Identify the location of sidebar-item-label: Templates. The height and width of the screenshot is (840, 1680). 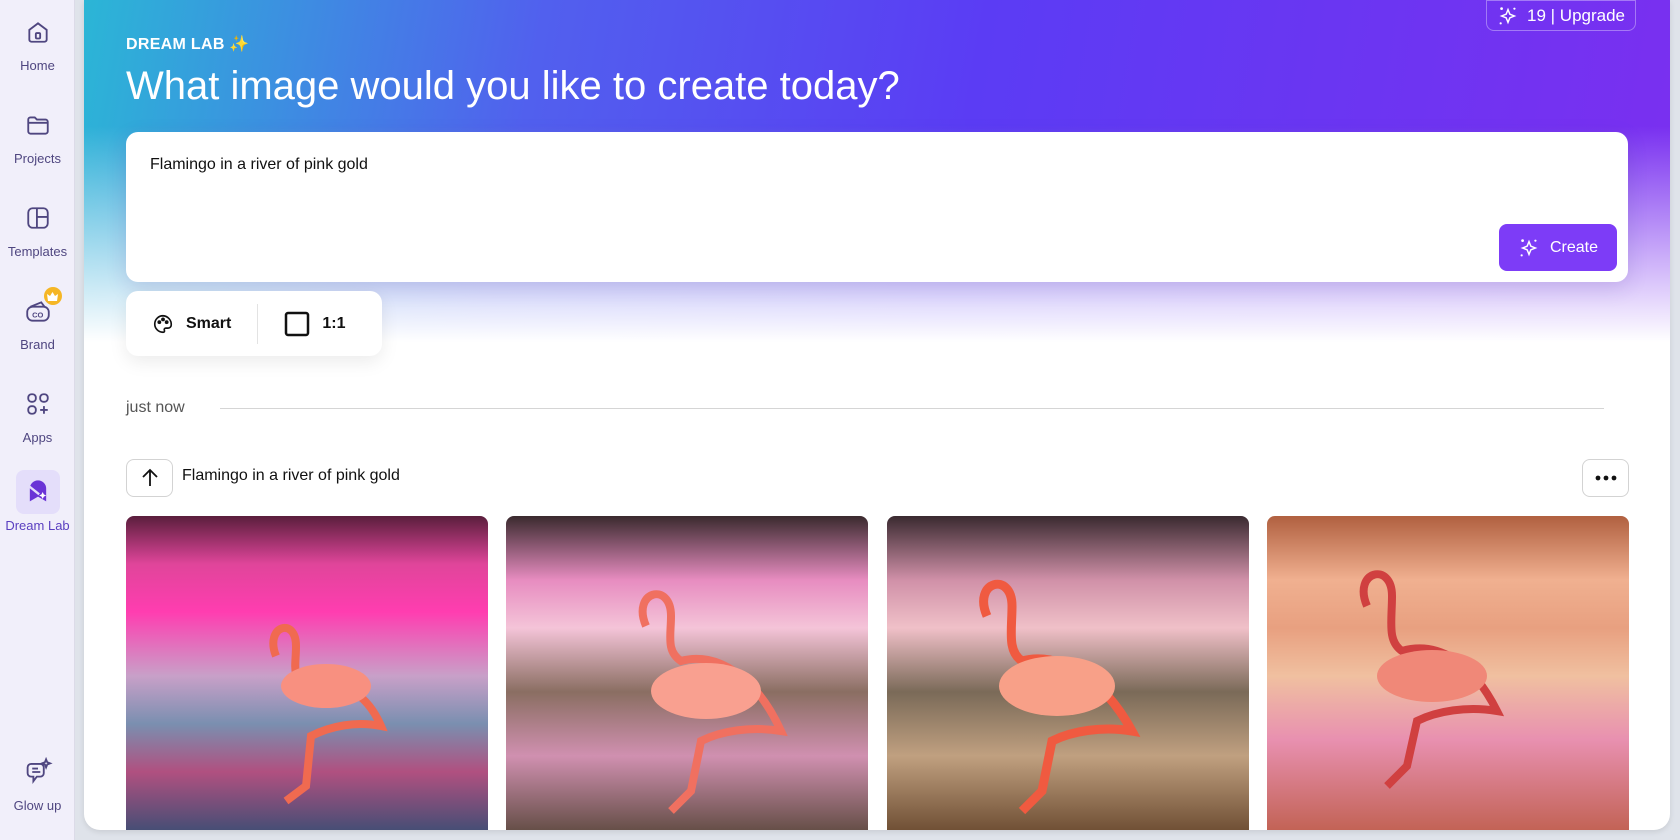
(37, 251).